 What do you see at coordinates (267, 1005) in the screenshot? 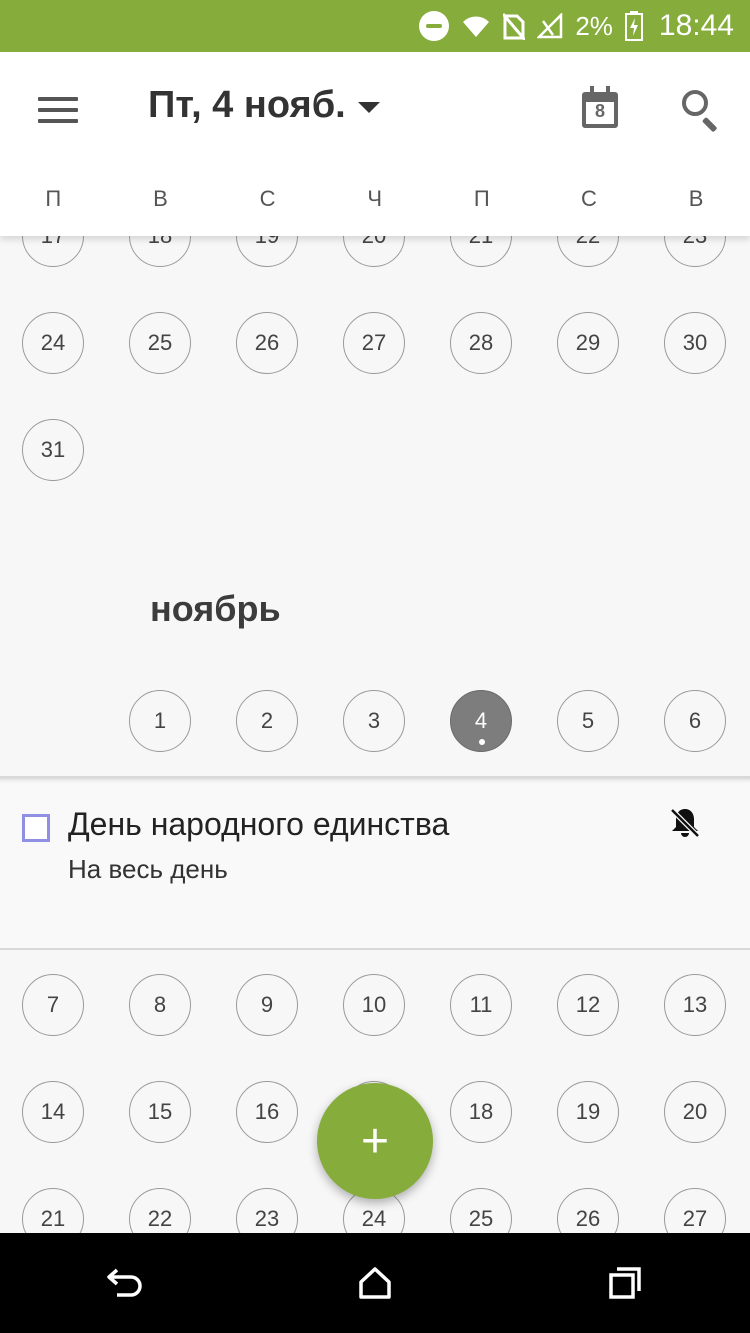
I see `day-button: 9` at bounding box center [267, 1005].